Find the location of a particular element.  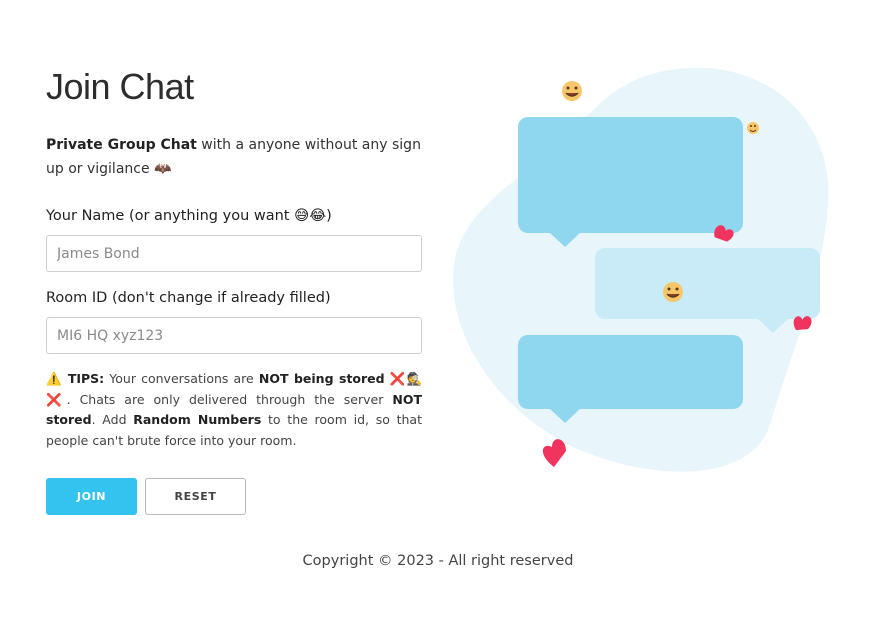

name-input-wrapper is located at coordinates (234, 253).